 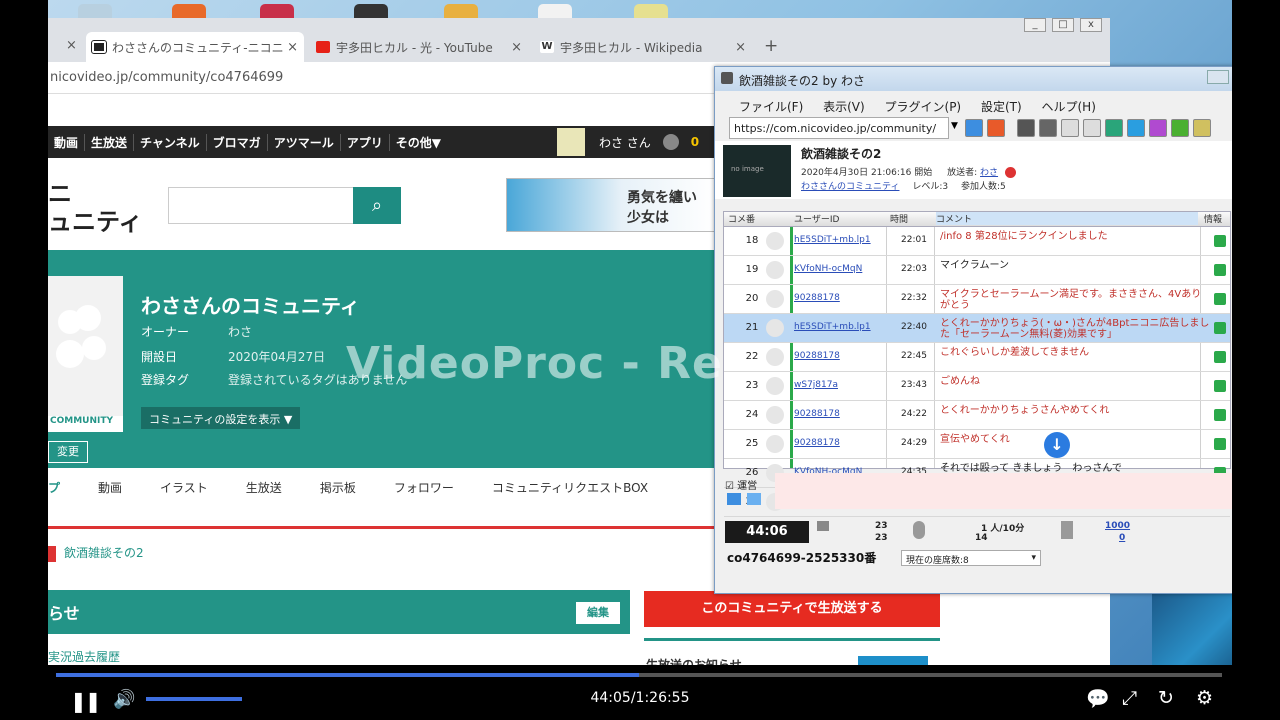 I want to click on dropdown-chevron-icon: ▼, so click(x=954, y=126).